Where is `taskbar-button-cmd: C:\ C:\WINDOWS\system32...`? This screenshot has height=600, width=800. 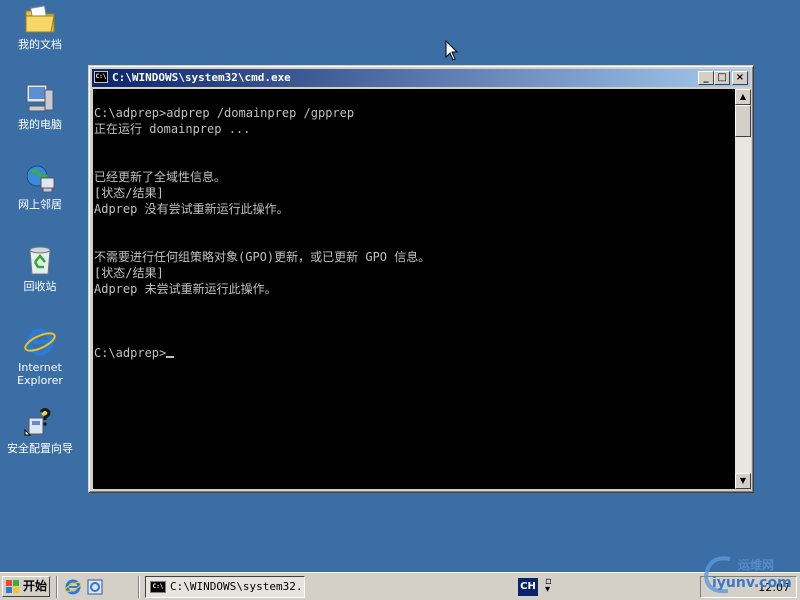 taskbar-button-cmd: C:\ C:\WINDOWS\system32... is located at coordinates (225, 587).